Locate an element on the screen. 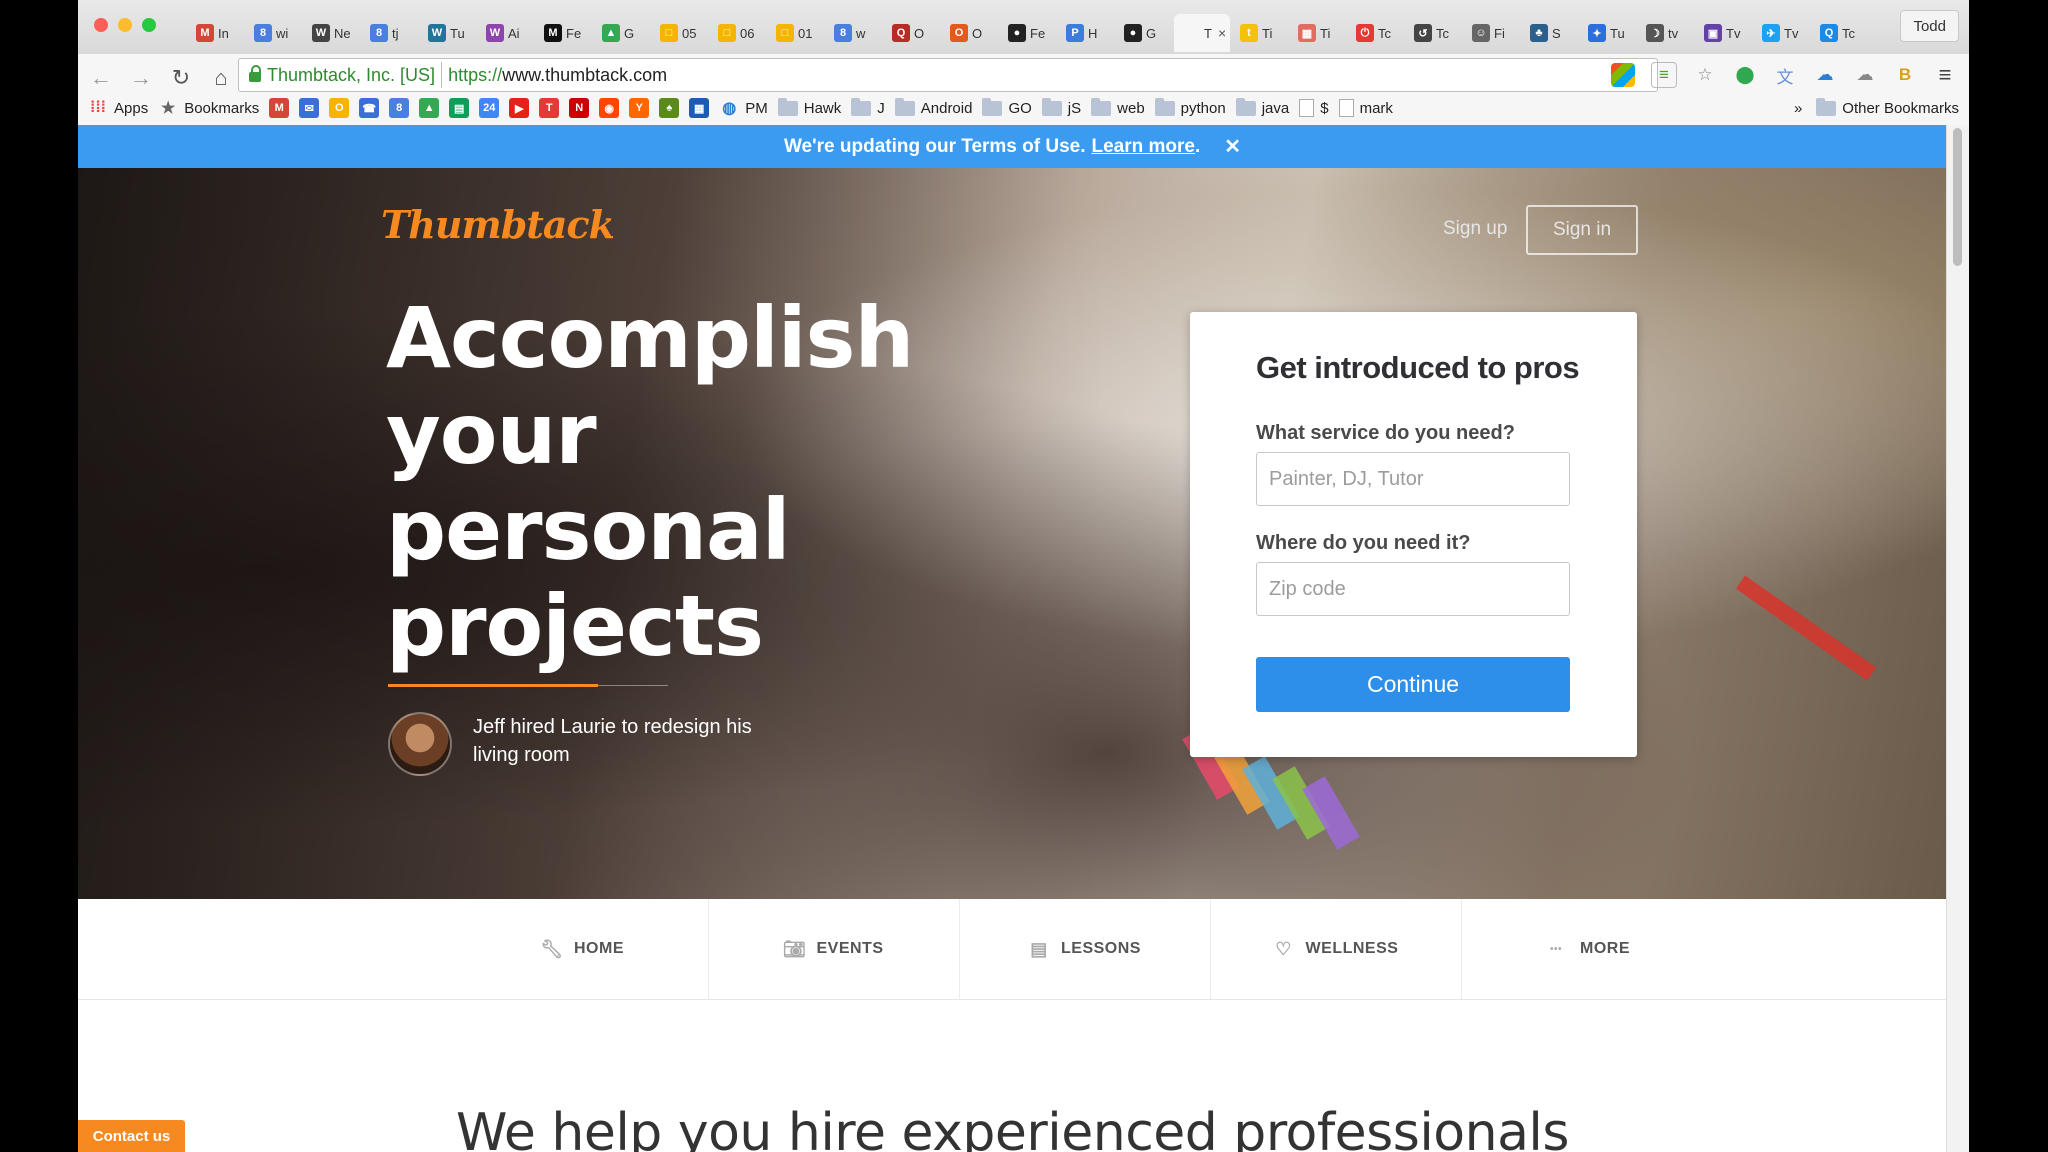  continue-button: Continue is located at coordinates (1413, 684).